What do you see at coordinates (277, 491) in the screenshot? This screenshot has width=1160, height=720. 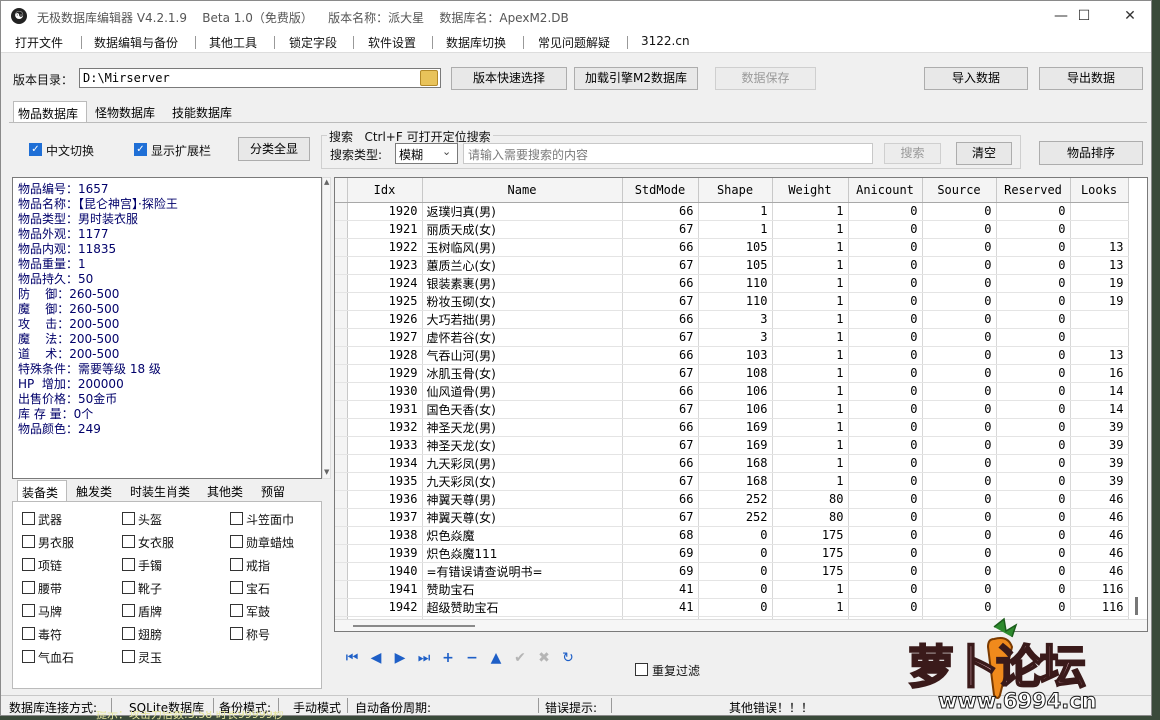 I see `tab-reserved: 预留` at bounding box center [277, 491].